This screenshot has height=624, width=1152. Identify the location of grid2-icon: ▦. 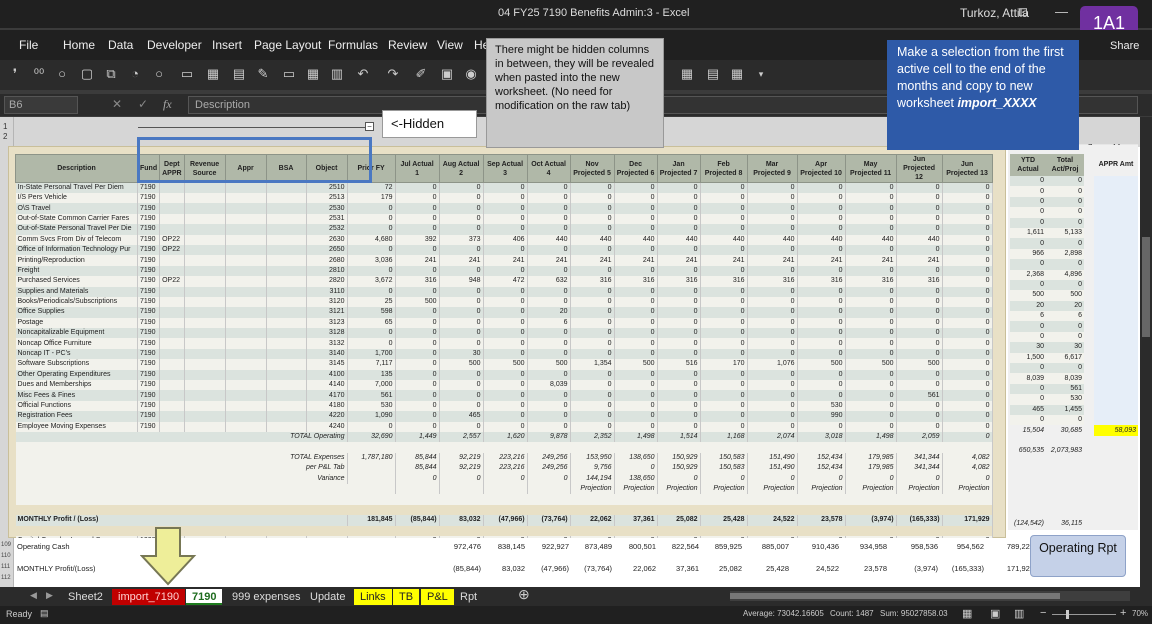
(737, 74).